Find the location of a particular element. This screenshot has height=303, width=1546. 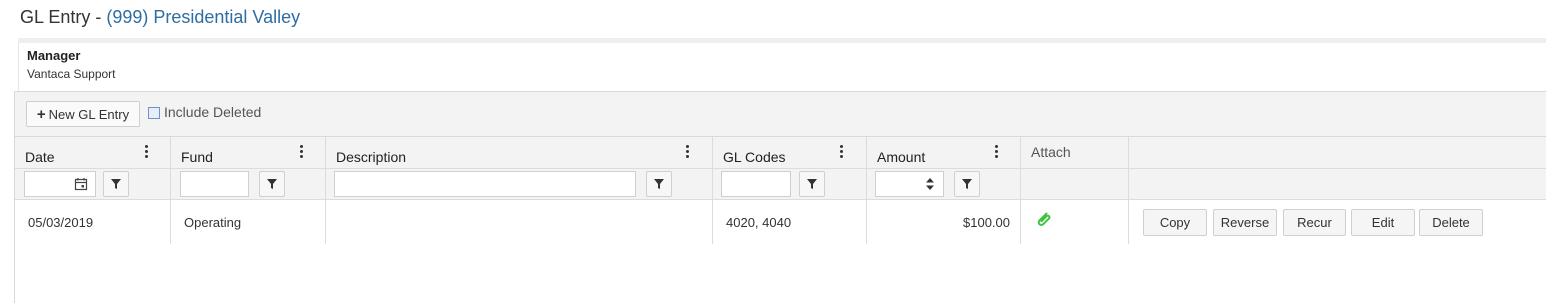

description-filter-input is located at coordinates (485, 184).